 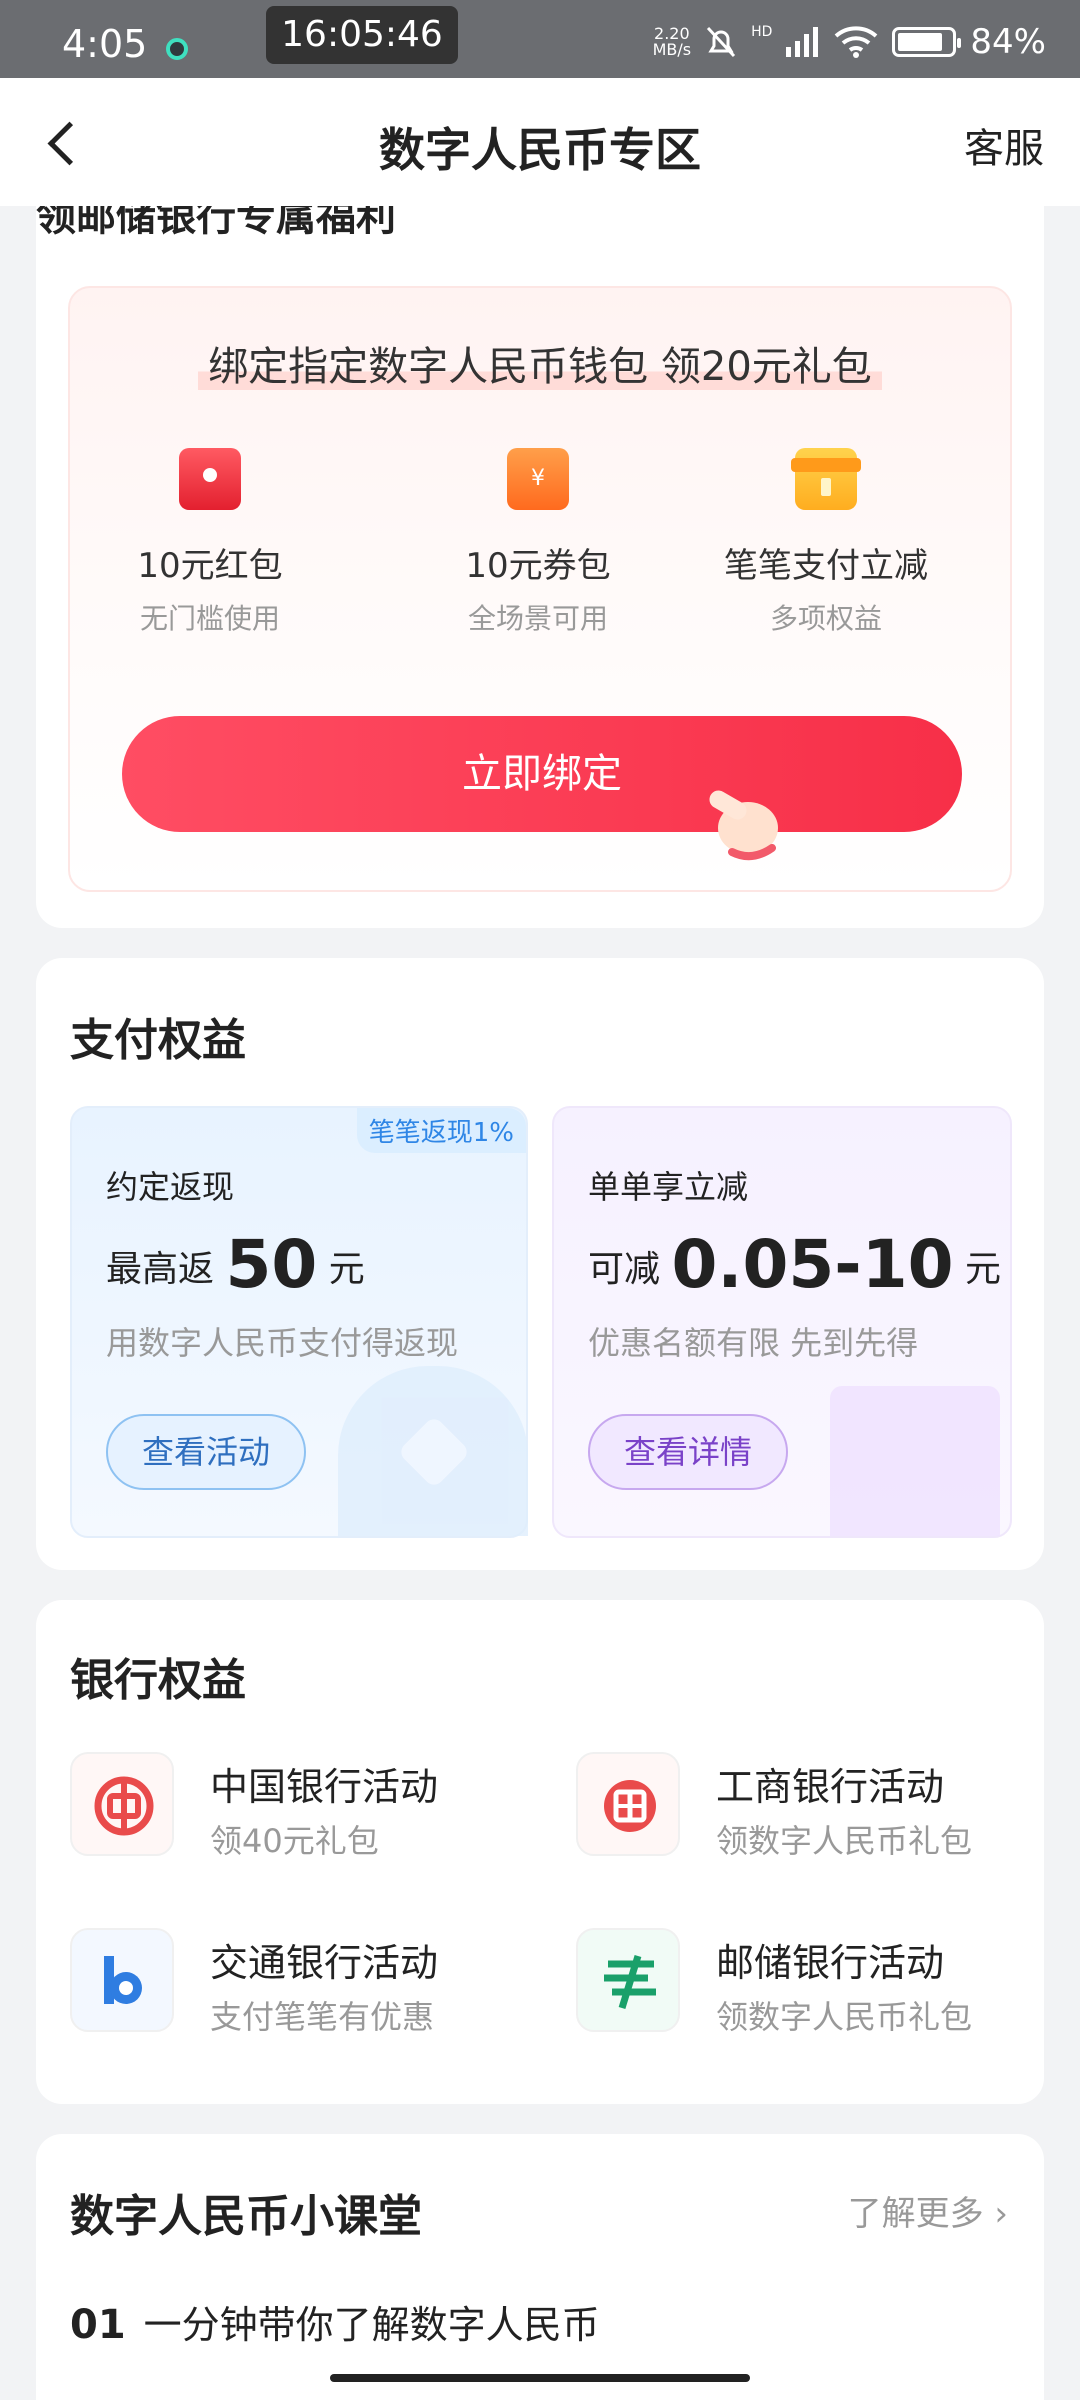 I want to click on lesson-item: 01 一分钟带你了解数字人民币, so click(x=335, y=2321).